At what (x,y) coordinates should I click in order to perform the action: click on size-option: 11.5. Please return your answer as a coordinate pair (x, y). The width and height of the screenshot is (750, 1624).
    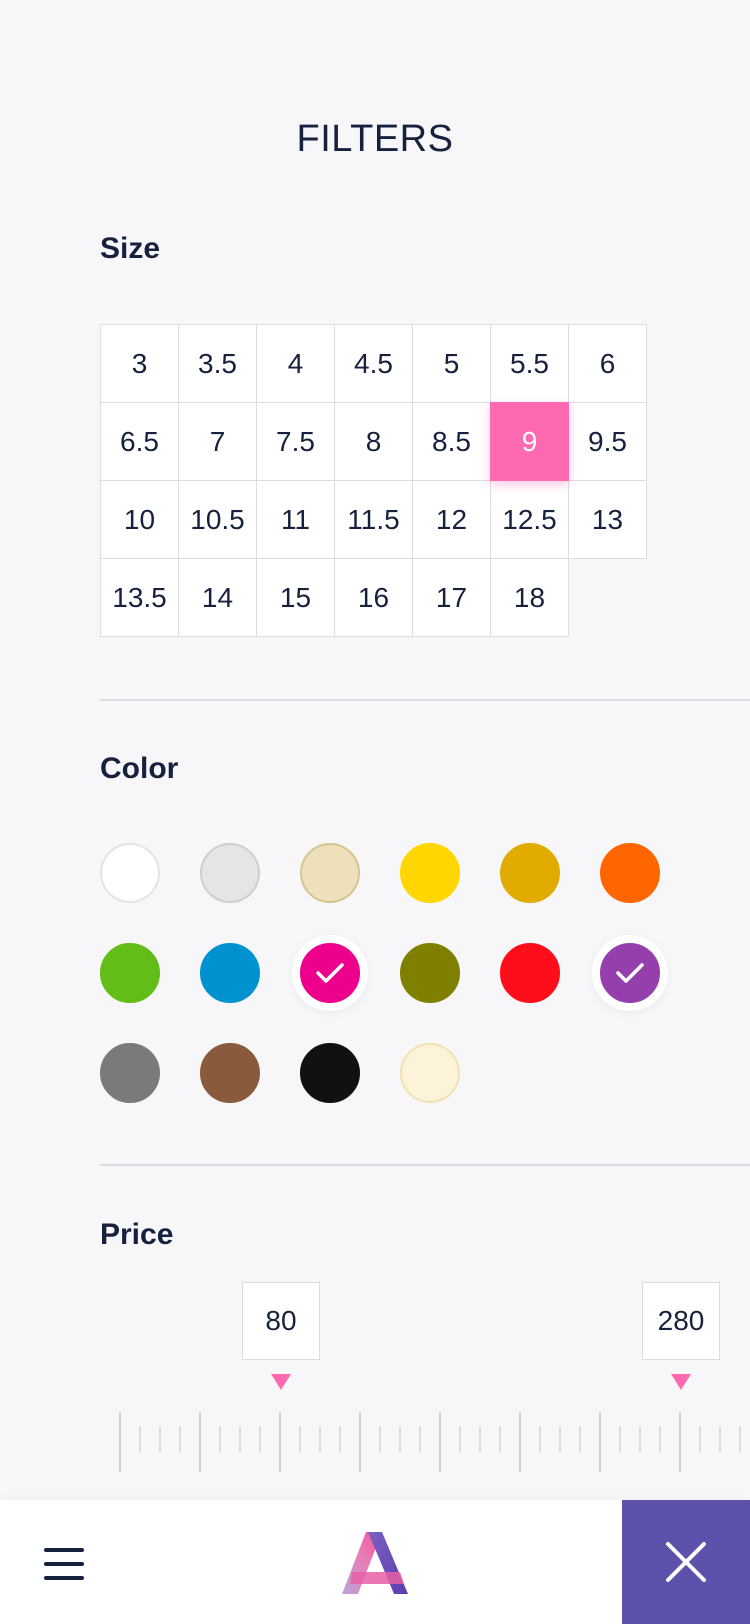
    Looking at the image, I should click on (373, 519).